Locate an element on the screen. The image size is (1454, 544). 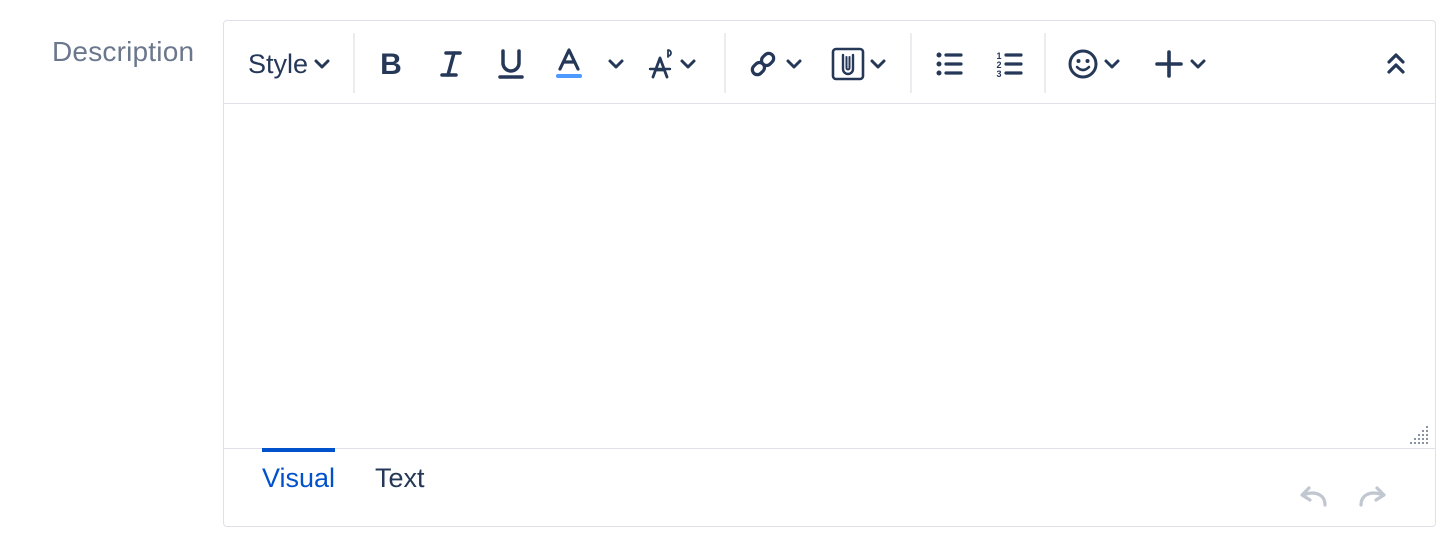
insert-more-button is located at coordinates (1180, 64).